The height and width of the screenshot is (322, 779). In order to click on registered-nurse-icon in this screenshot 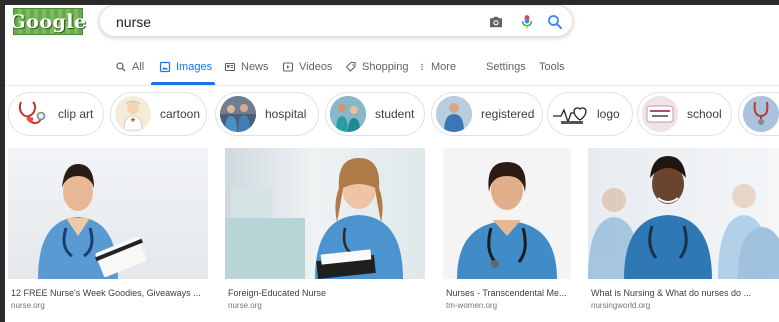, I will do `click(454, 114)`.